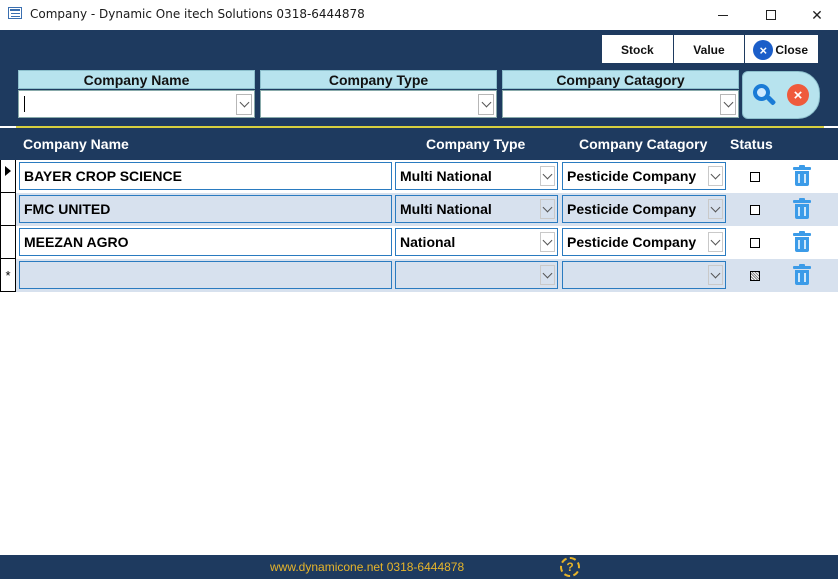  What do you see at coordinates (76, 144) in the screenshot?
I see `col-header-company-name: Company Name` at bounding box center [76, 144].